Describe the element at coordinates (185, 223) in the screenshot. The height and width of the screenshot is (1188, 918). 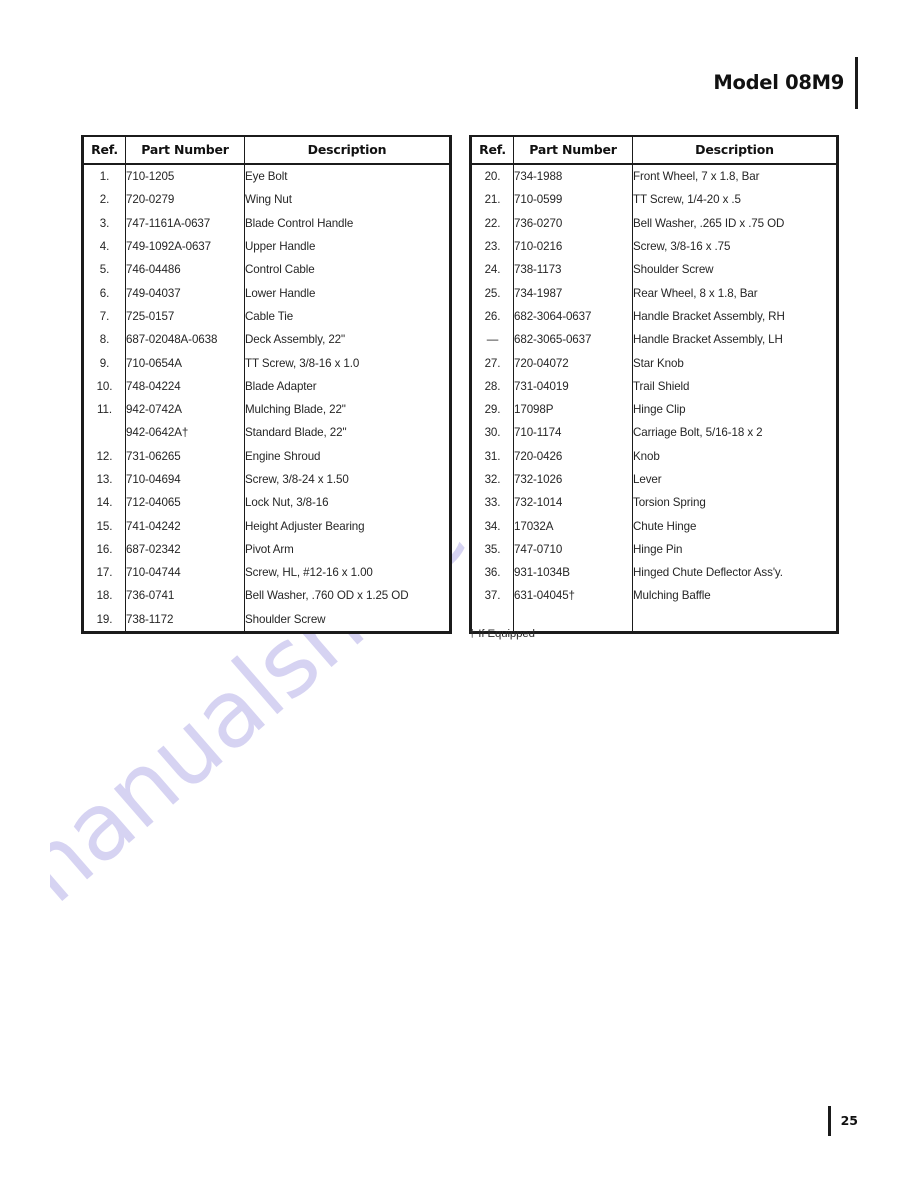
I see `cell-part-number: 747-1161A-0637` at that location.